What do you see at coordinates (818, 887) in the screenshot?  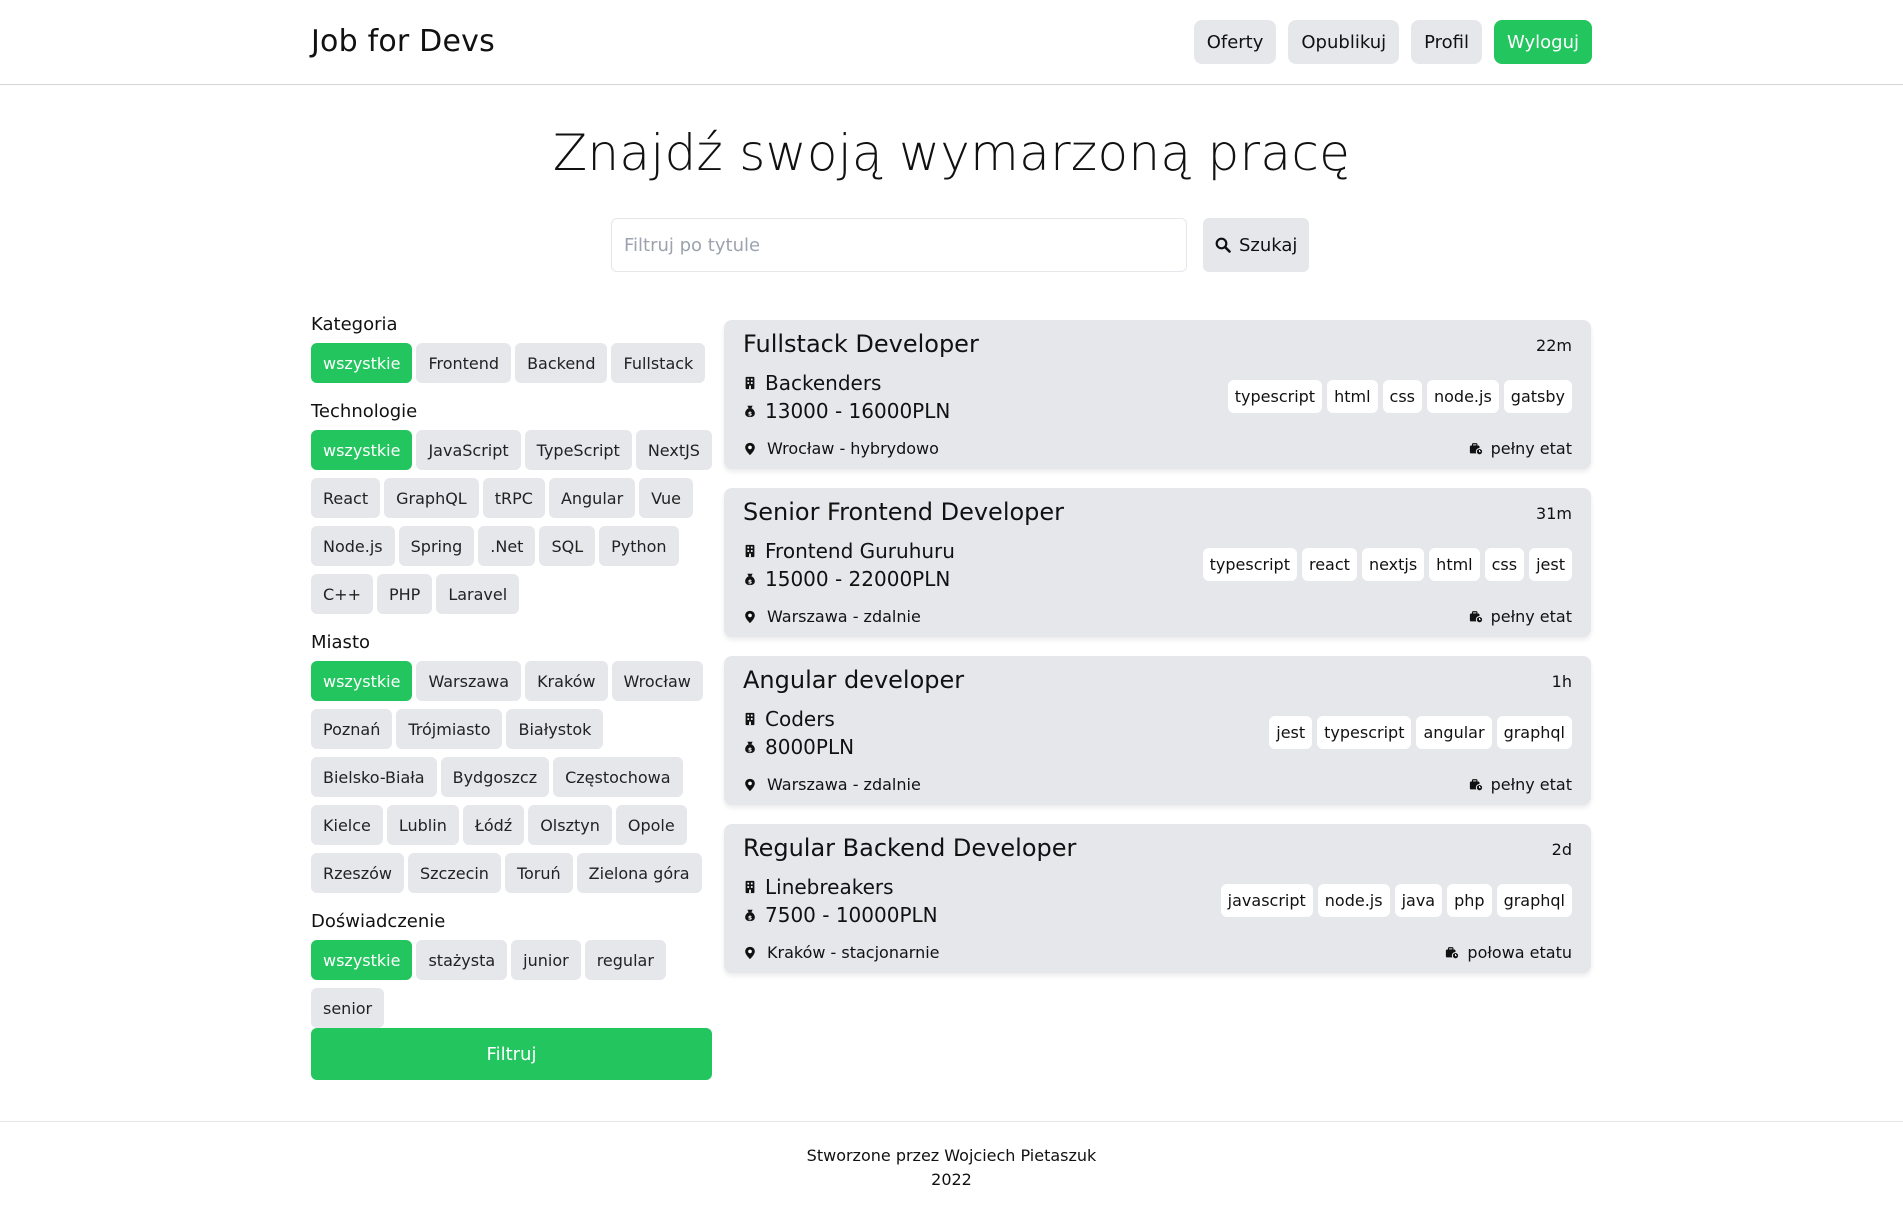 I see `job-company: Linebreakers` at bounding box center [818, 887].